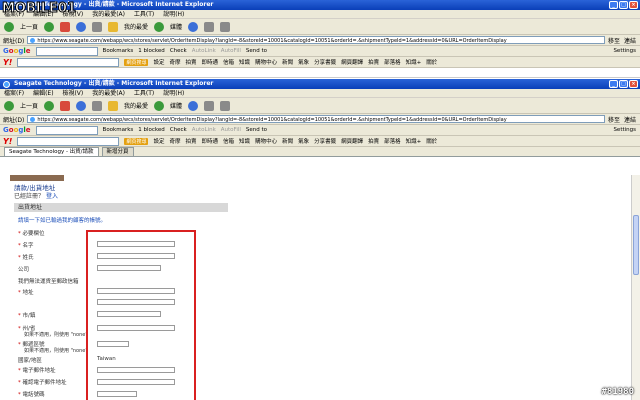 The width and height of the screenshot is (640, 400). What do you see at coordinates (43, 93) in the screenshot?
I see `menu-edit: 編輯(E)` at bounding box center [43, 93].